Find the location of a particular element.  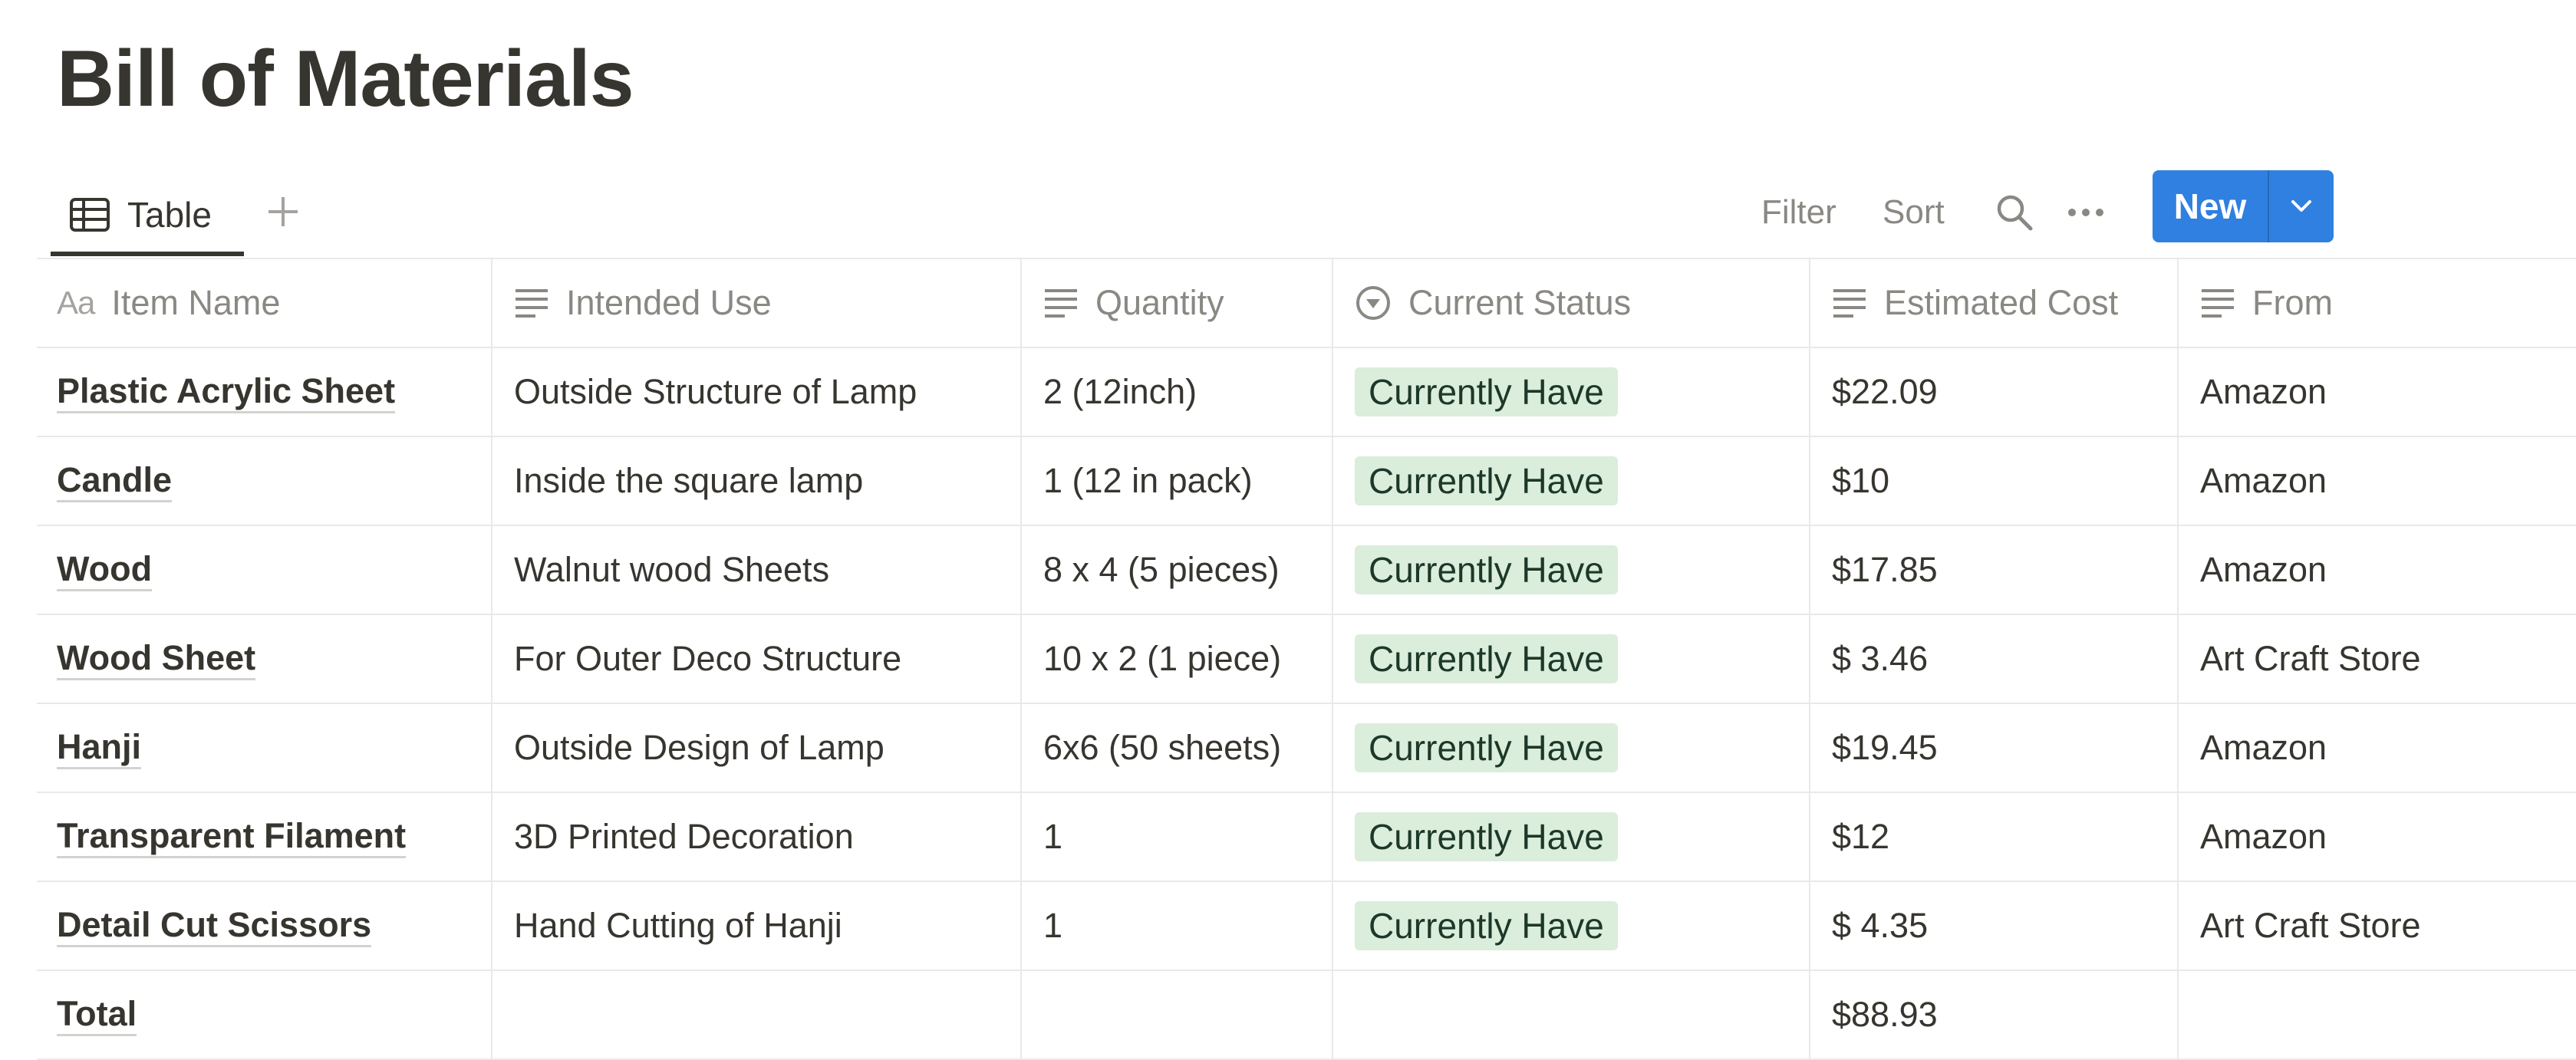

item-name: Candle is located at coordinates (115, 481).